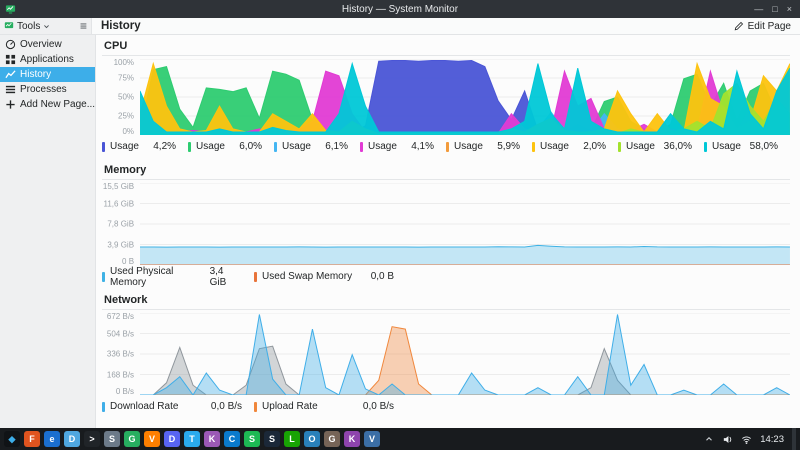  What do you see at coordinates (27, 26) in the screenshot?
I see `tools-button: Tools` at bounding box center [27, 26].